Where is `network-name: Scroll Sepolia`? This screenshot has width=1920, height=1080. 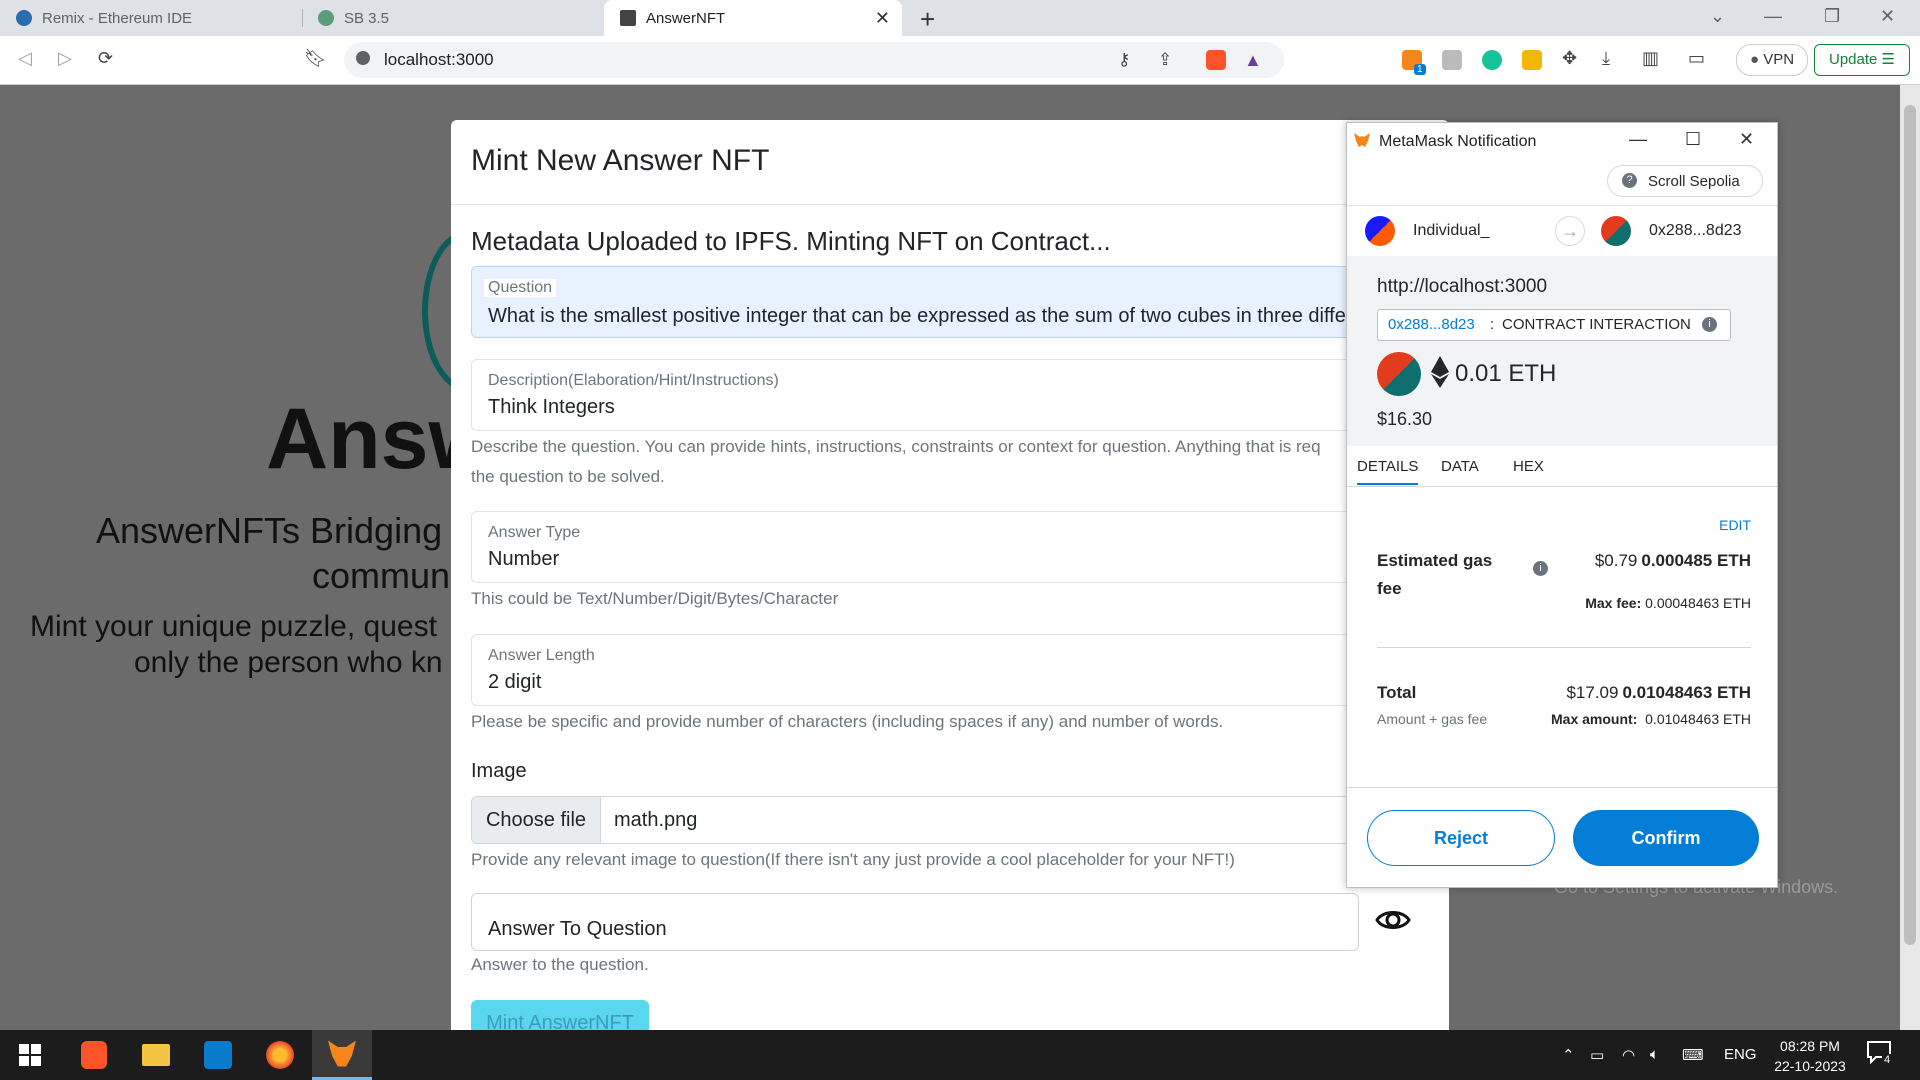
network-name: Scroll Sepolia is located at coordinates (1694, 181).